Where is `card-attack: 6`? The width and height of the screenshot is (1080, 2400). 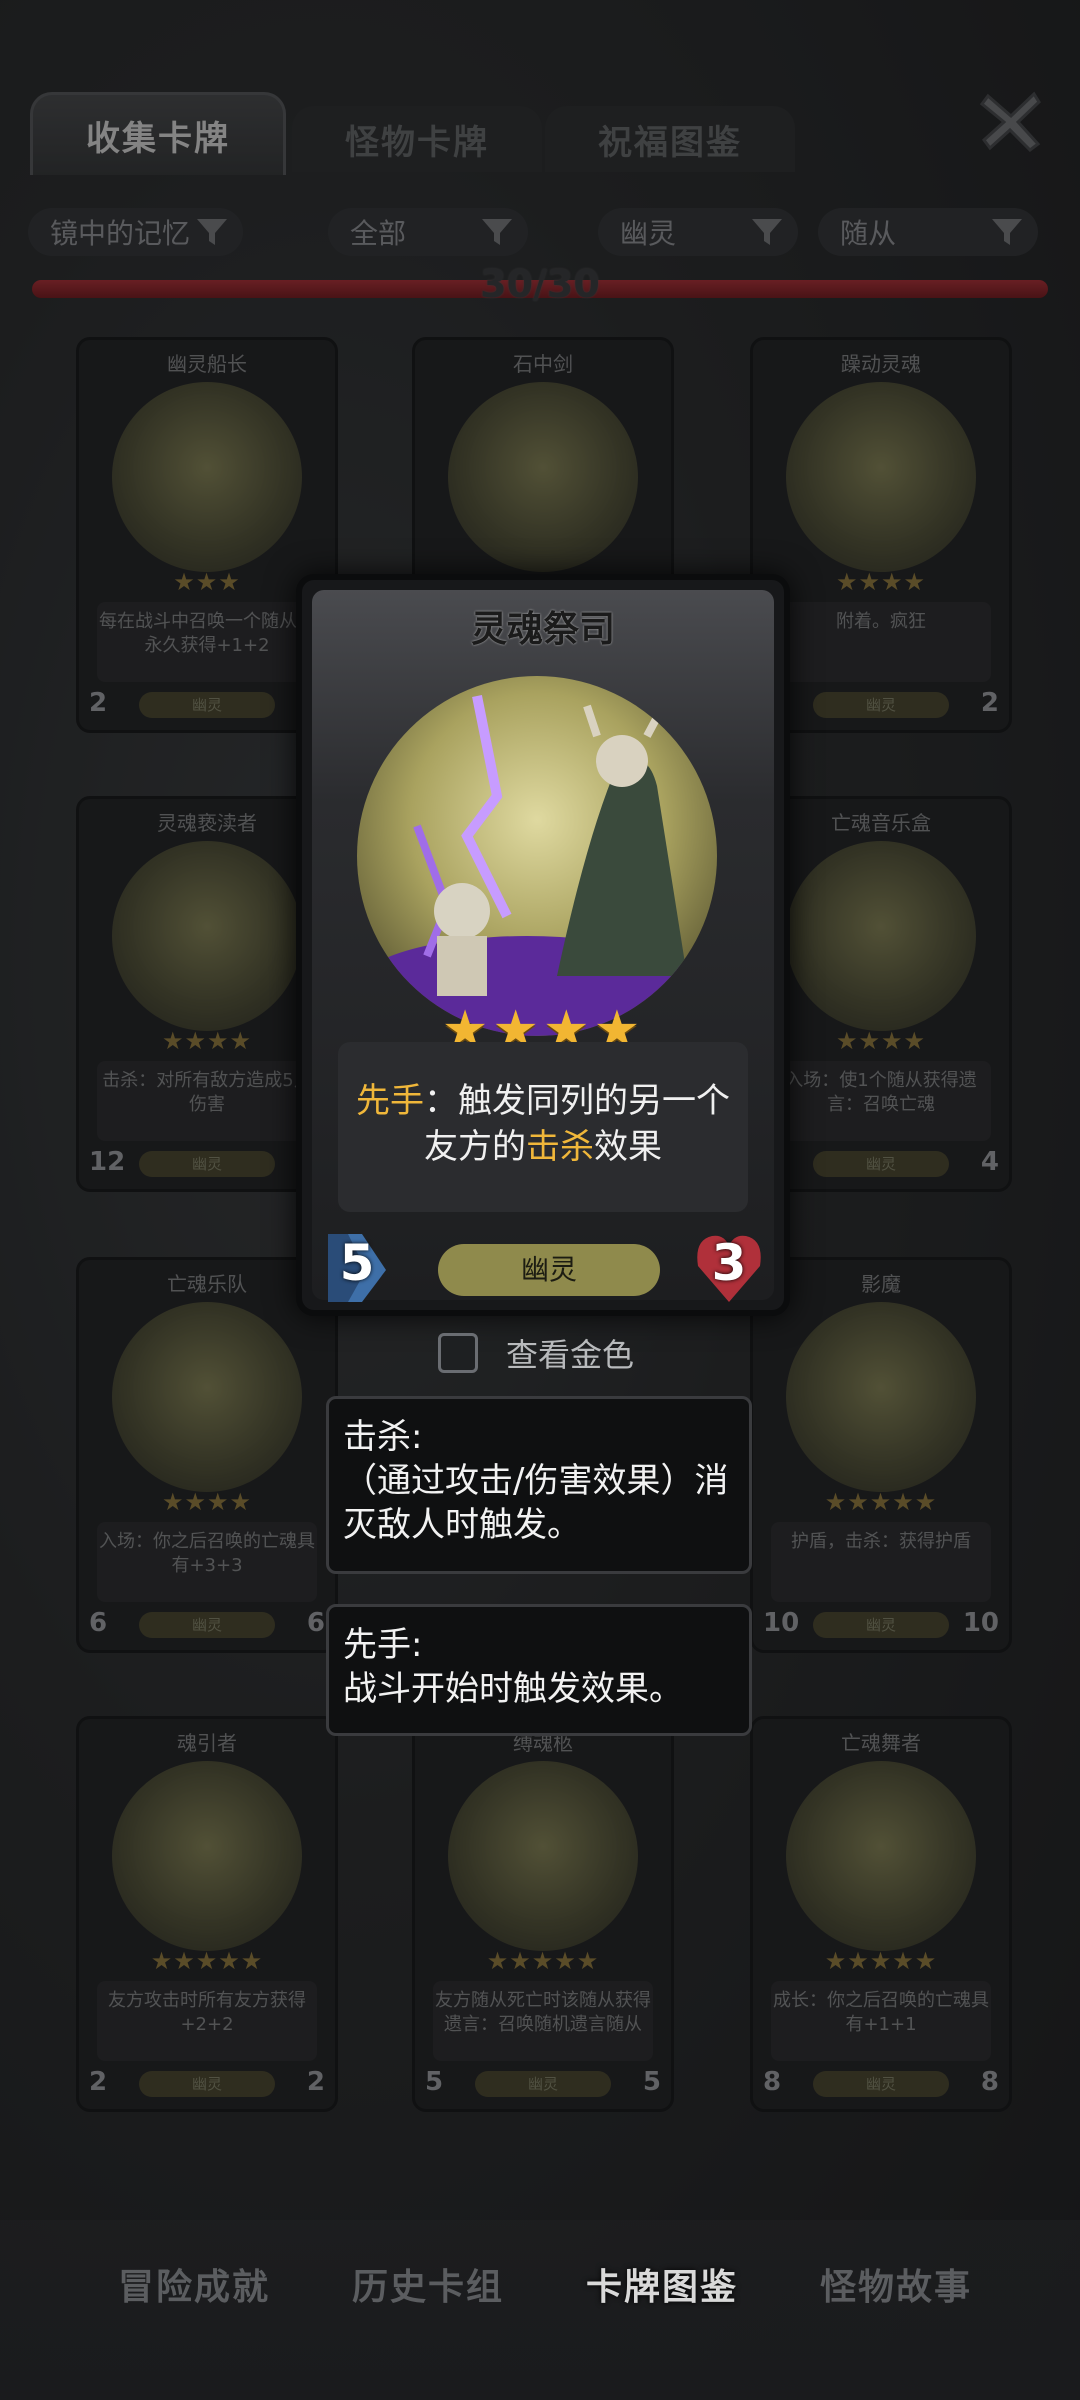 card-attack: 6 is located at coordinates (98, 1623).